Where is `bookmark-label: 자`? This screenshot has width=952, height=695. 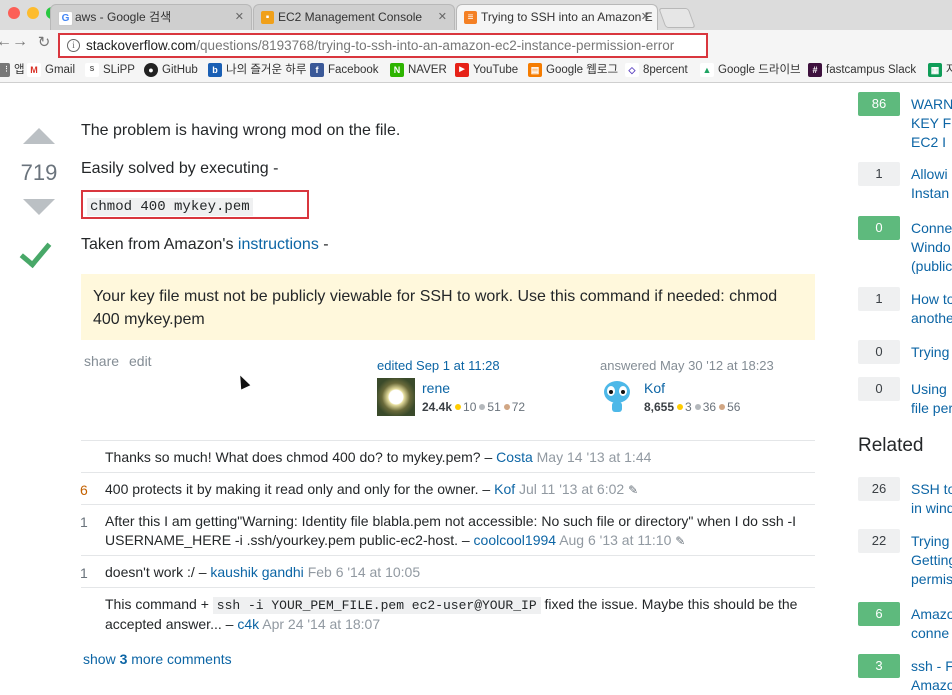 bookmark-label: 자 is located at coordinates (949, 70).